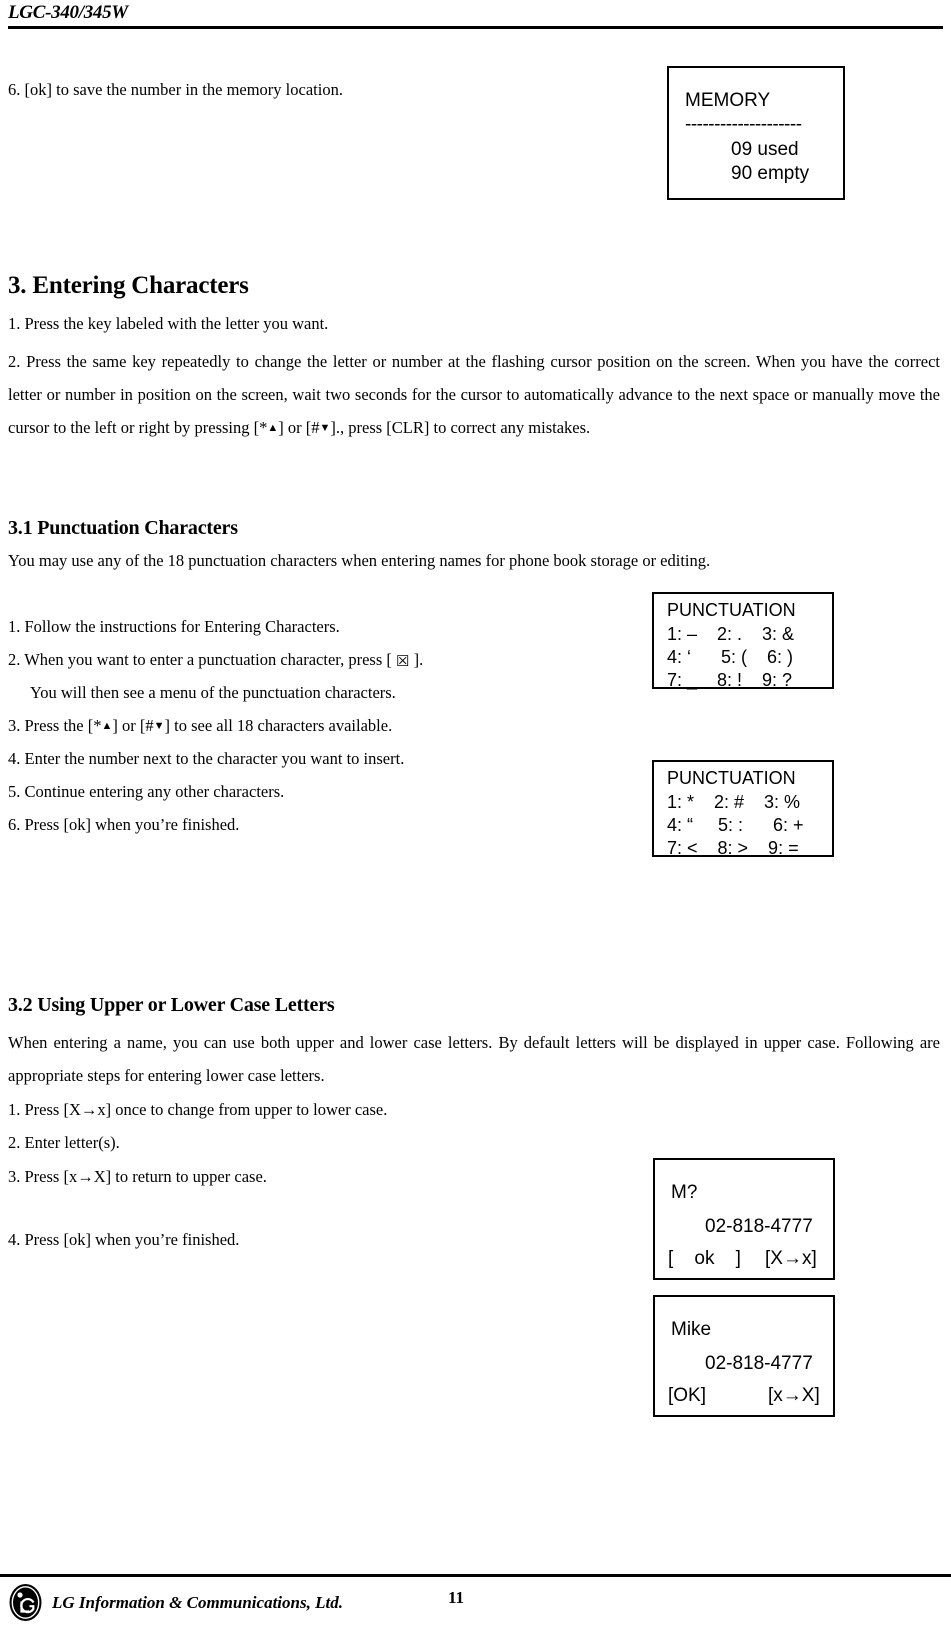 The width and height of the screenshot is (951, 1626). I want to click on lcd-punctuation-2-row-3: 7: < 8: > 9: =, so click(733, 848).